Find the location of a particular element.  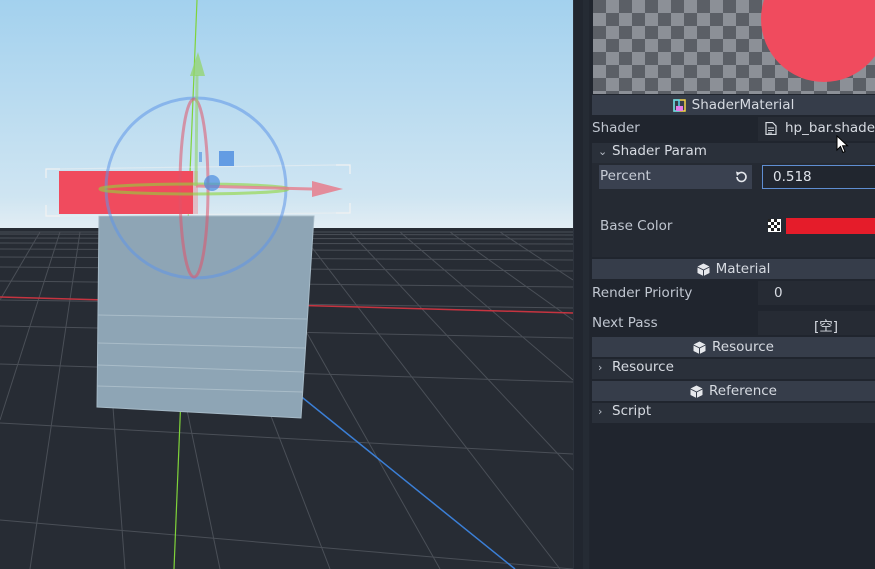

reference-title: Reference is located at coordinates (743, 391).